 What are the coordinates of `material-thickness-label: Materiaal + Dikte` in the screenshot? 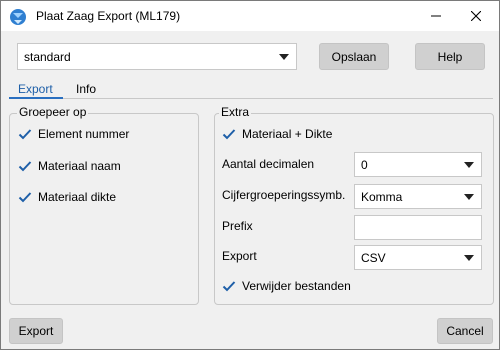 It's located at (287, 134).